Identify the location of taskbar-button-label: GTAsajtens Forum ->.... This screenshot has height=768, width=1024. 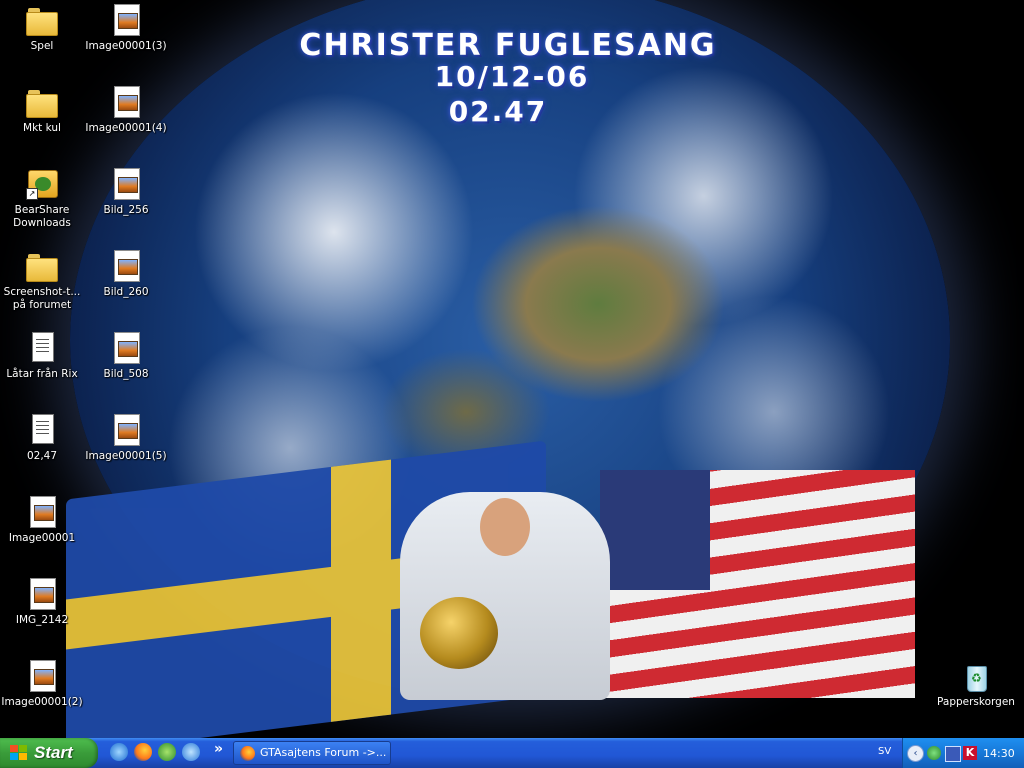
(323, 752).